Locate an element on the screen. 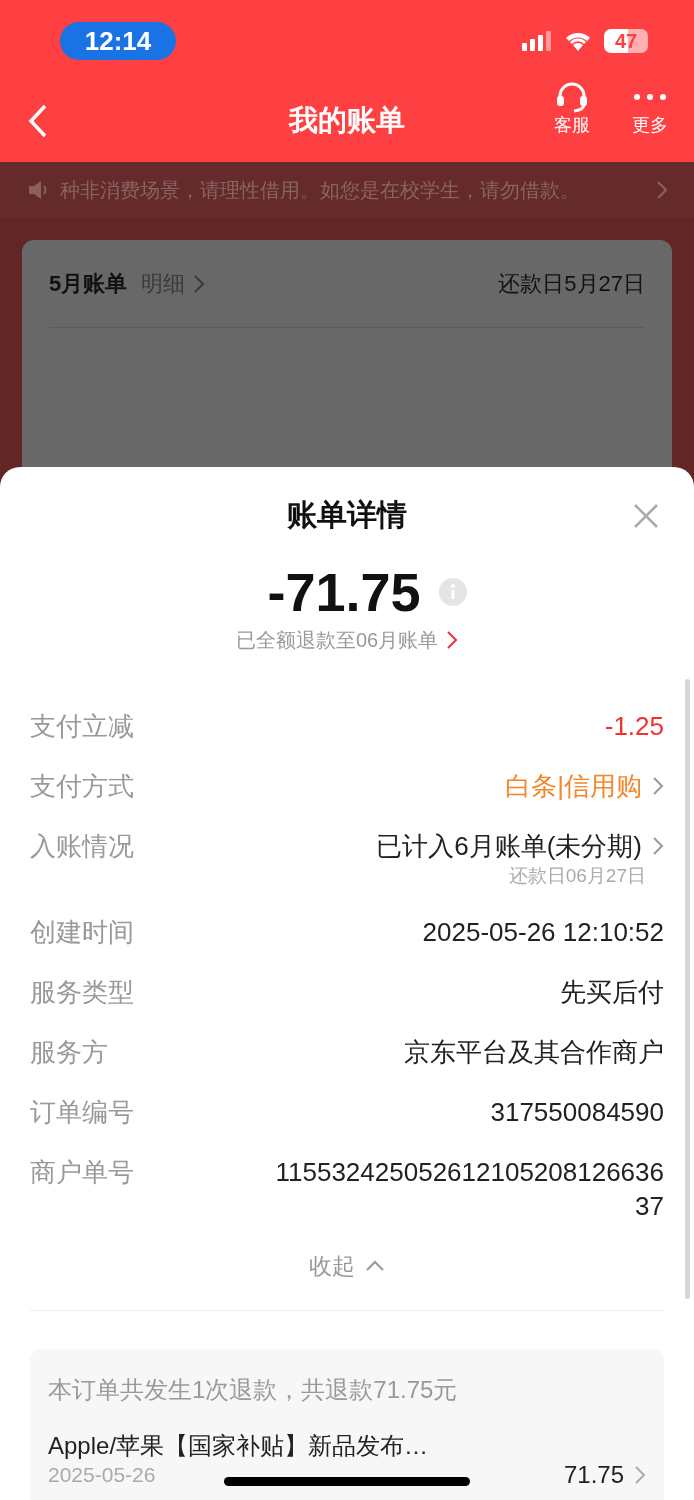 The height and width of the screenshot is (1500, 694). field-value: 先买后付 is located at coordinates (612, 992).